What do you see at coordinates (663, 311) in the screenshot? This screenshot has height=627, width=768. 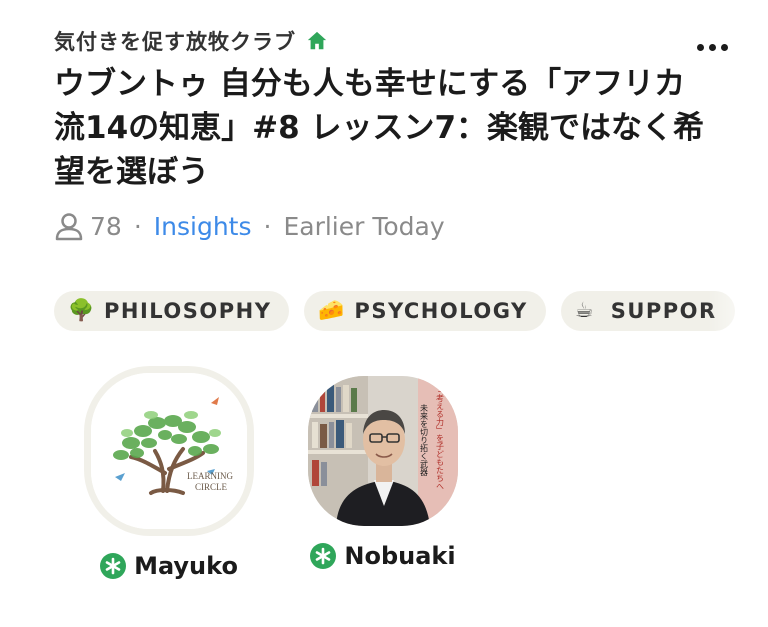 I see `tag-label: SUPPOR` at bounding box center [663, 311].